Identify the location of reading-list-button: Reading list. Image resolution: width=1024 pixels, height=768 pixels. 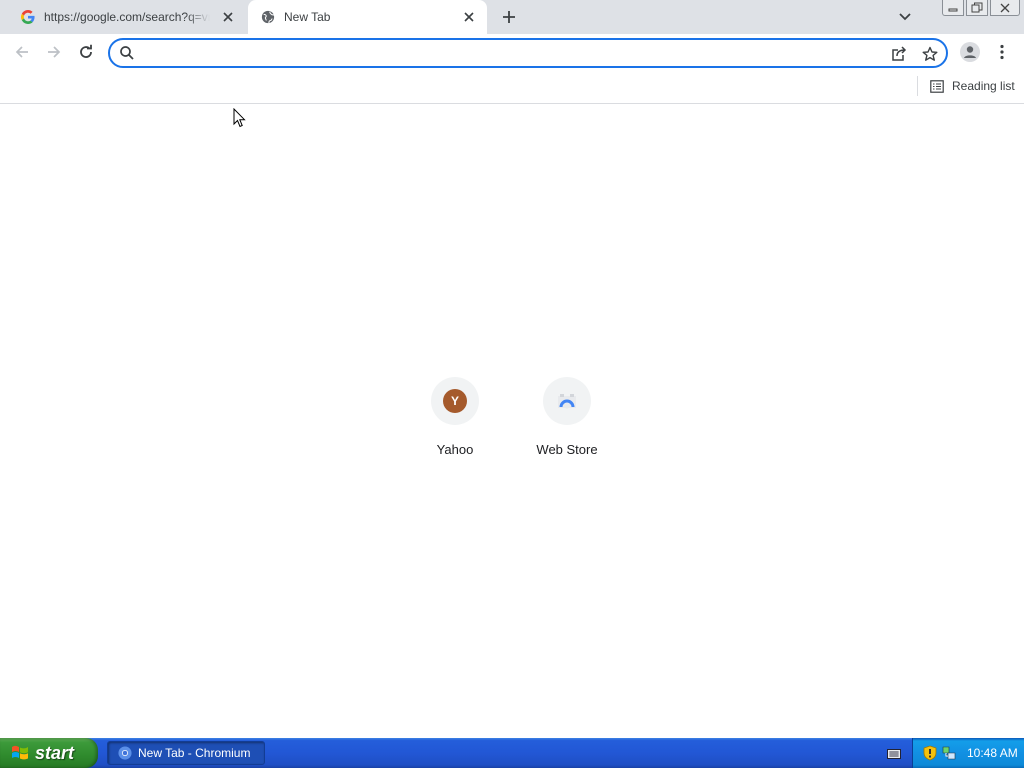
(972, 86).